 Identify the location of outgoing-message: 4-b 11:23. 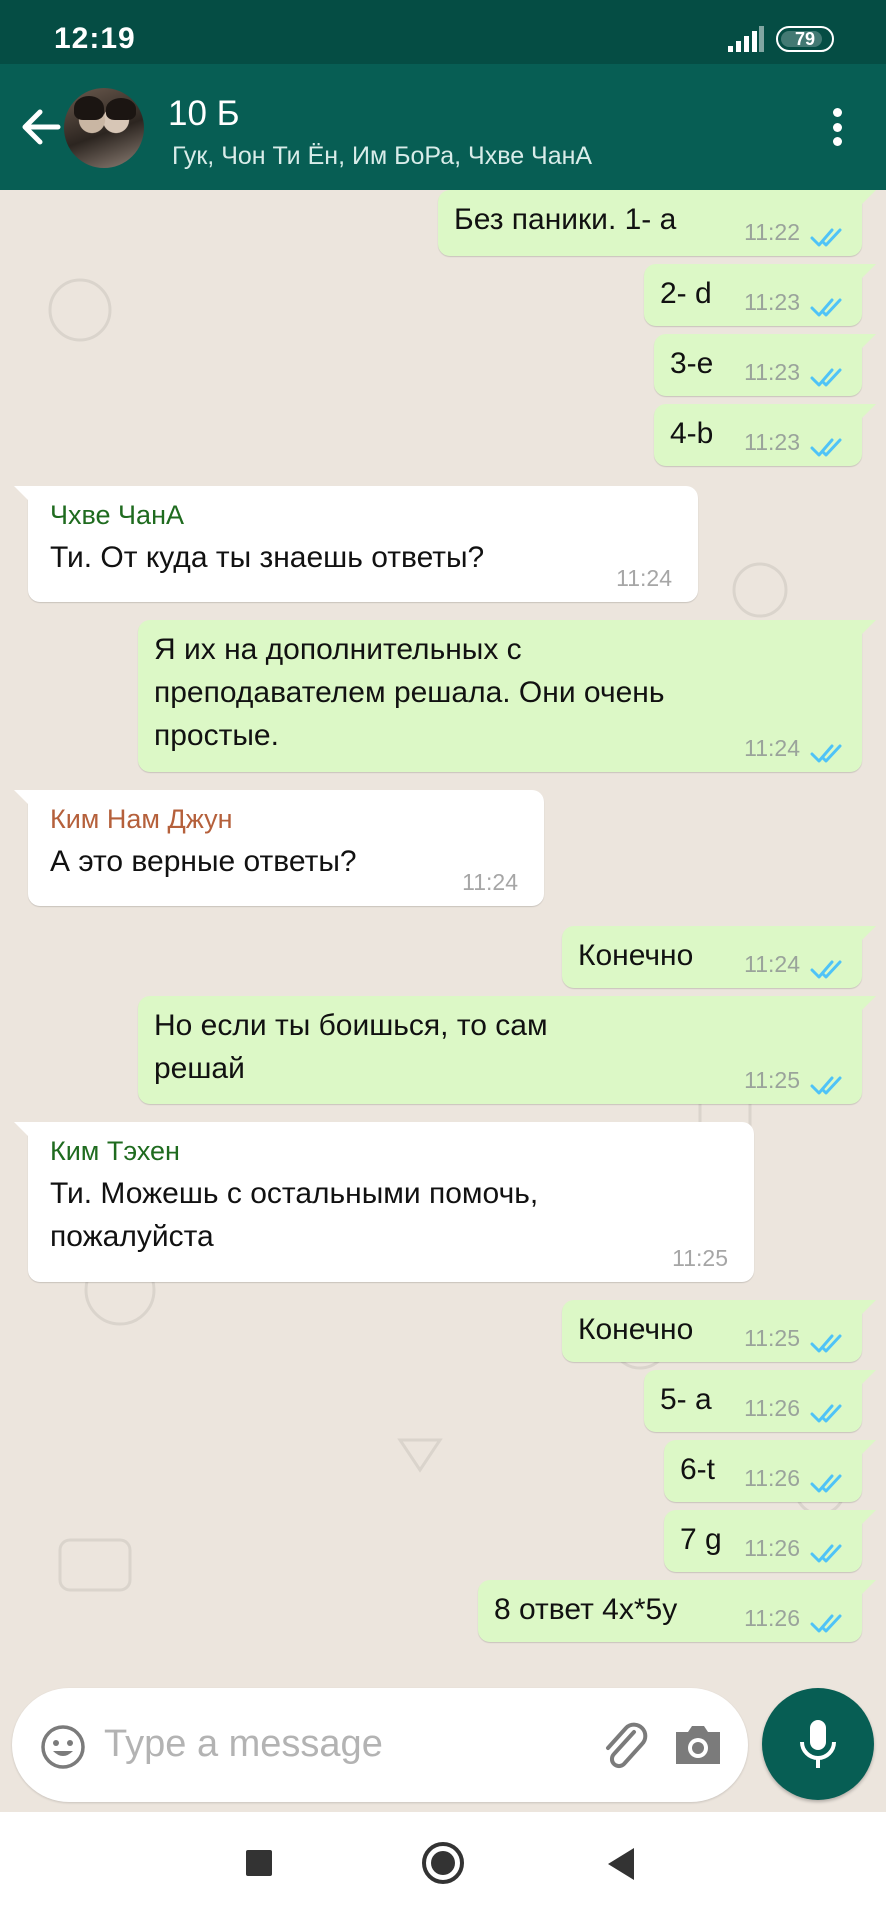
(765, 435).